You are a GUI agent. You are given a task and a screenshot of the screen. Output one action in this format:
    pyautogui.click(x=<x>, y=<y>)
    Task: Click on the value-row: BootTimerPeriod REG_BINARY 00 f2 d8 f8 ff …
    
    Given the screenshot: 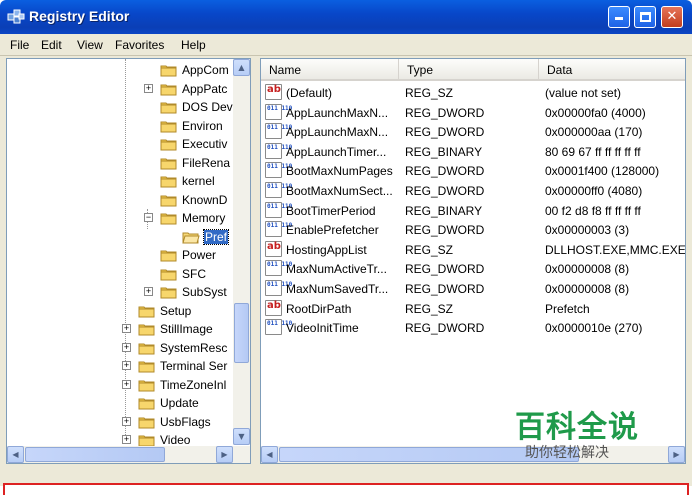 What is the action you would take?
    pyautogui.click(x=473, y=210)
    